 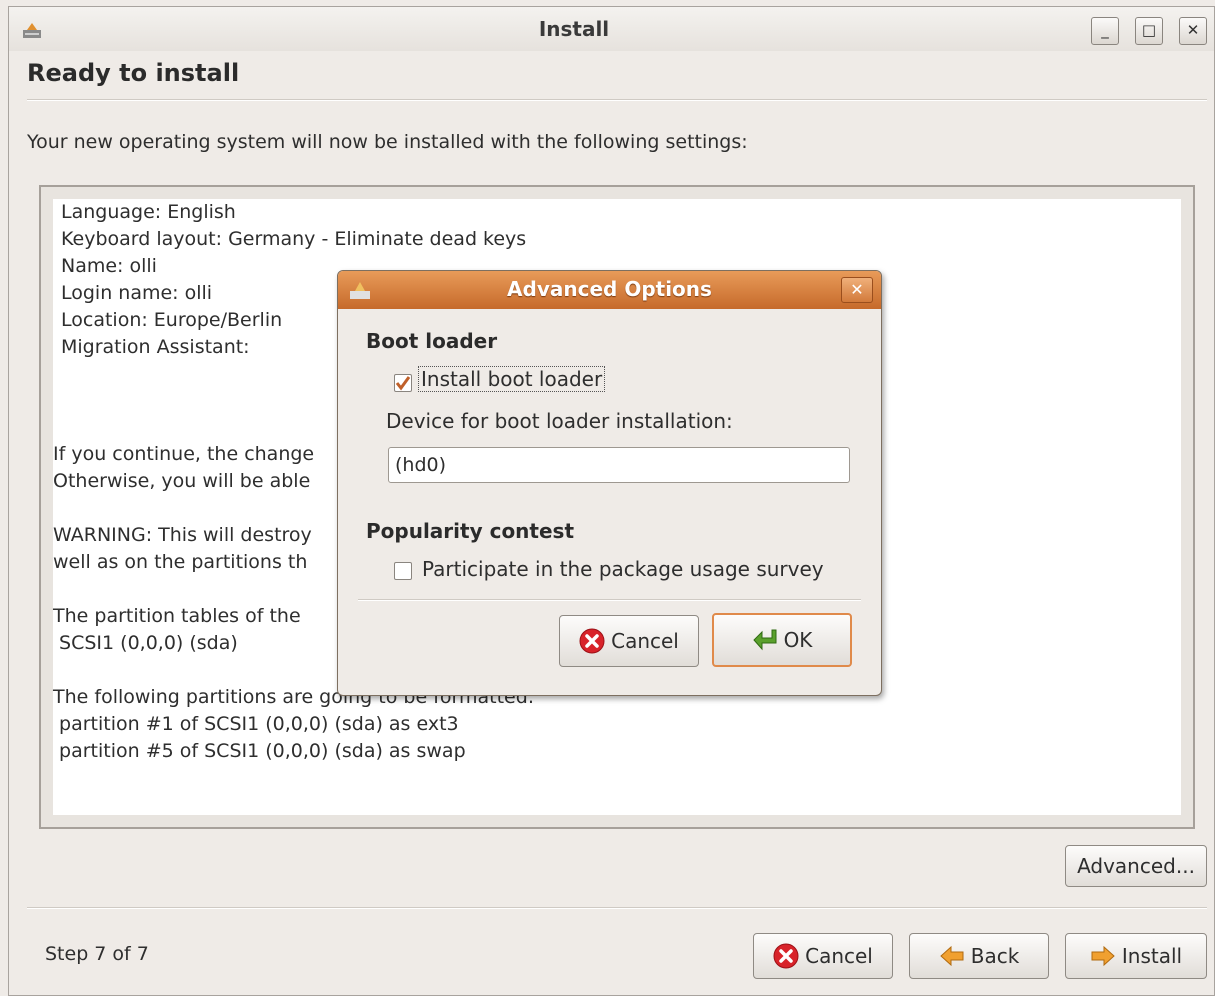 I want to click on page-title: Ready to install, so click(x=133, y=73).